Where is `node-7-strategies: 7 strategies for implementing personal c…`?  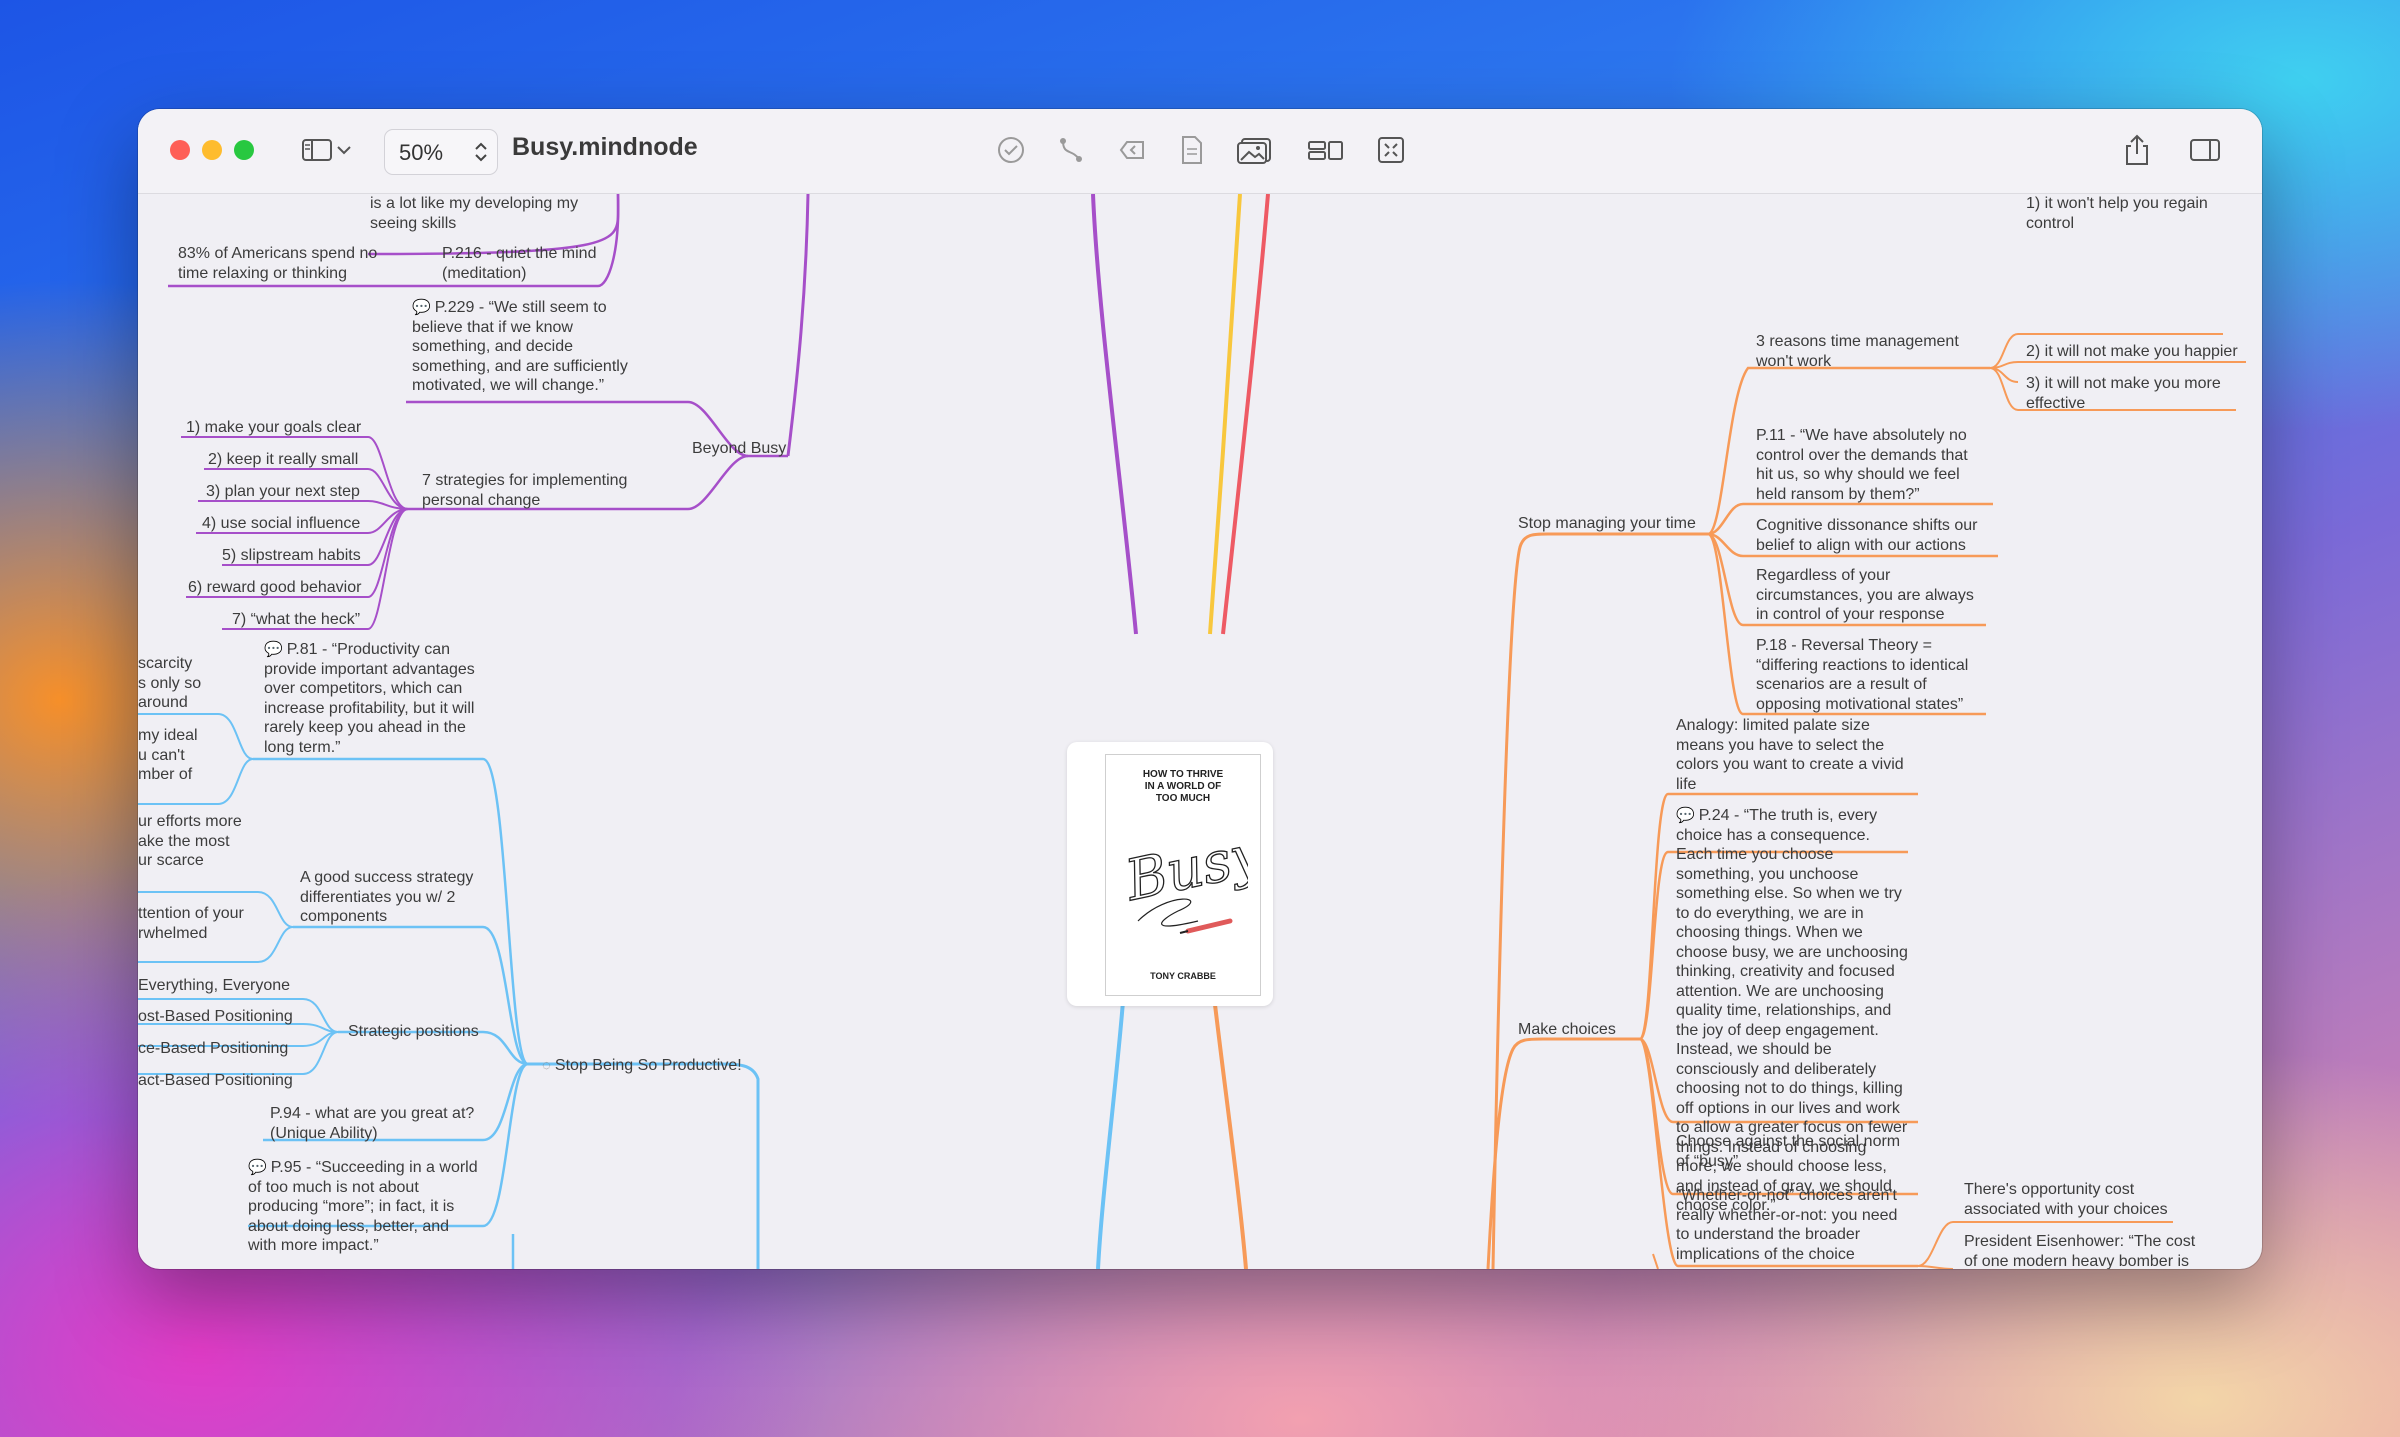
node-7-strategies: 7 strategies for implementing personal c… is located at coordinates (524, 490).